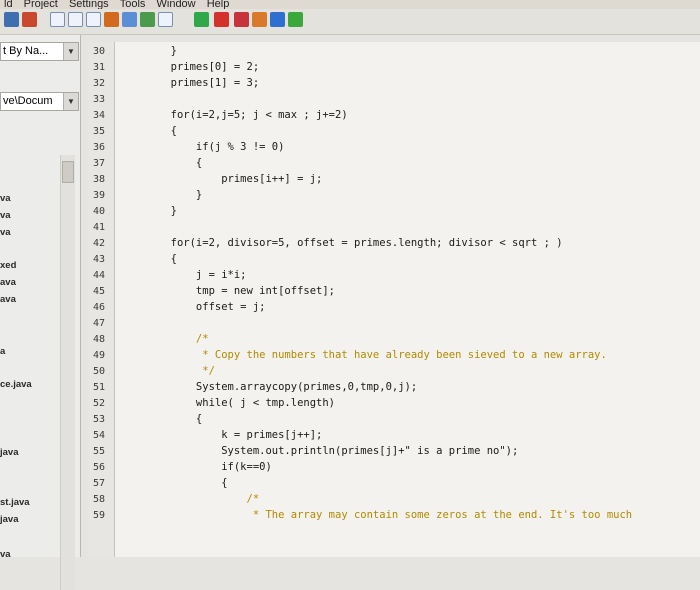 Image resolution: width=700 pixels, height=590 pixels. I want to click on code-line: if(j % 3 != 0), so click(221, 147).